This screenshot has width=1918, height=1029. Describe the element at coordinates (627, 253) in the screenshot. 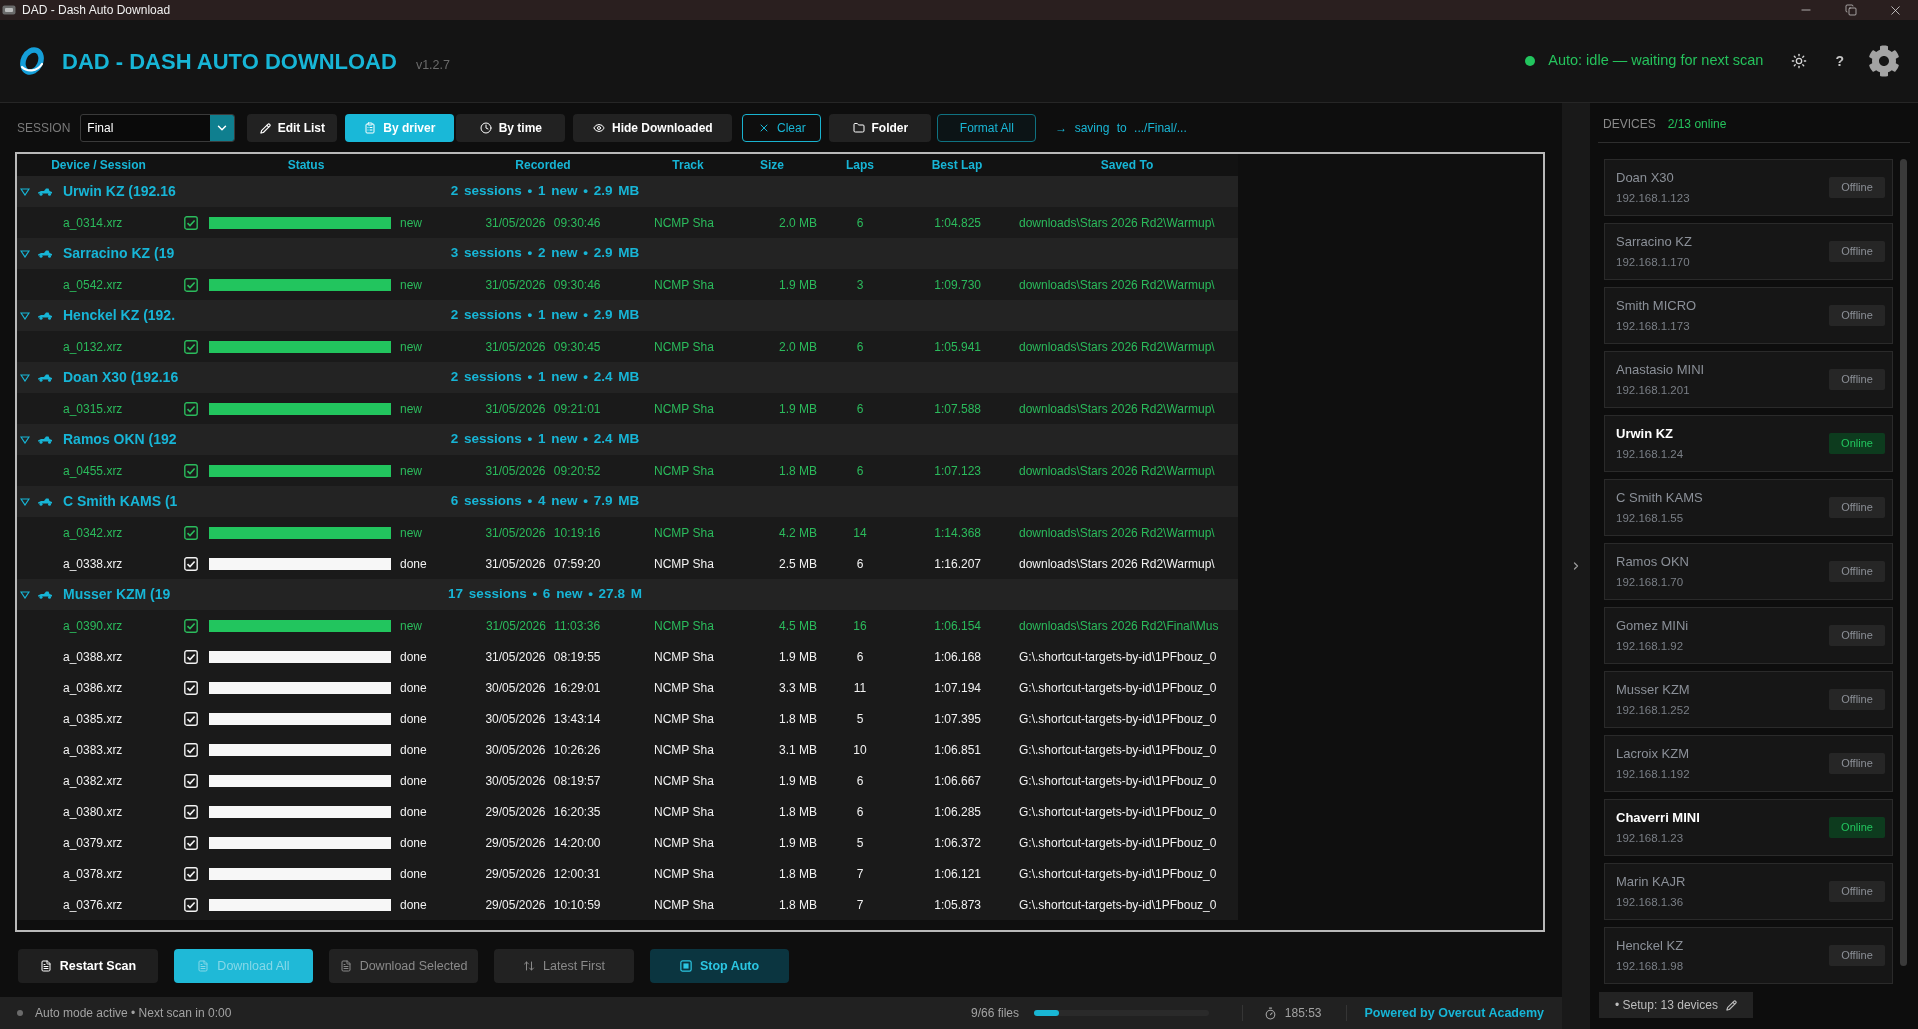

I see `group-row: Sarracino KZ (19 3 sessions • 2 new • 2.9 MB` at that location.